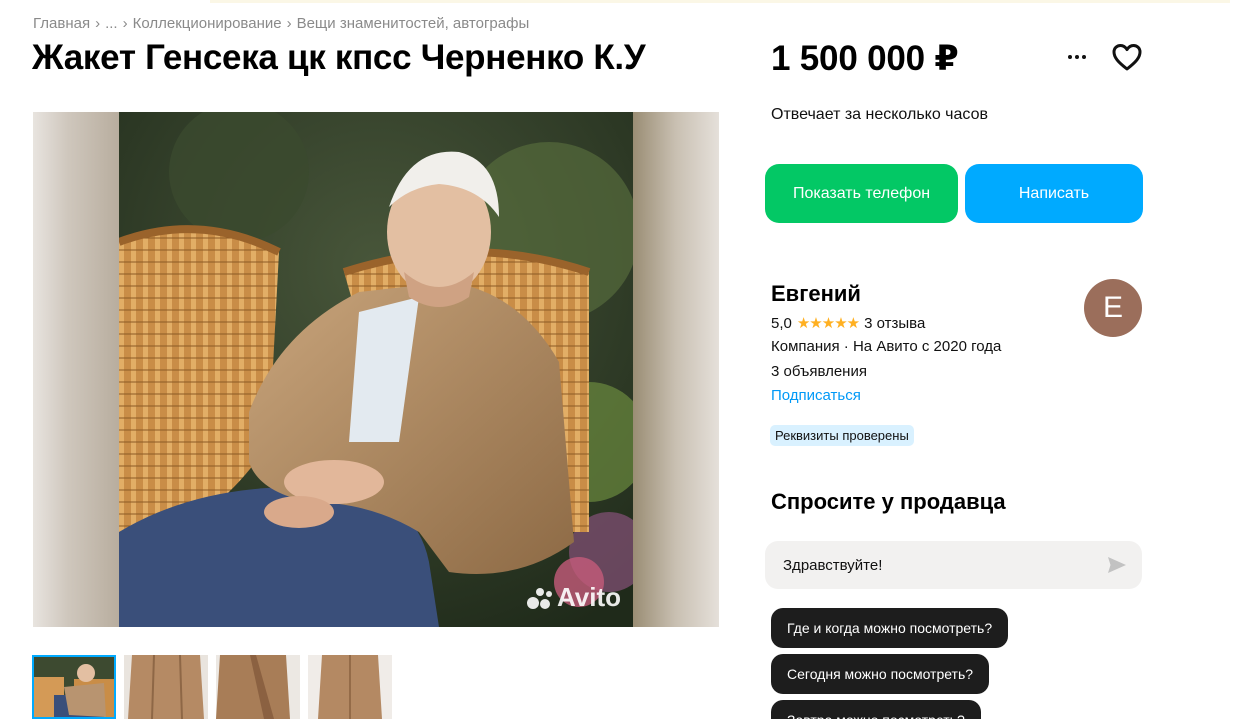 The height and width of the screenshot is (719, 1241). Describe the element at coordinates (861, 193) in the screenshot. I see `show-phone-button: Показать телефон` at that location.